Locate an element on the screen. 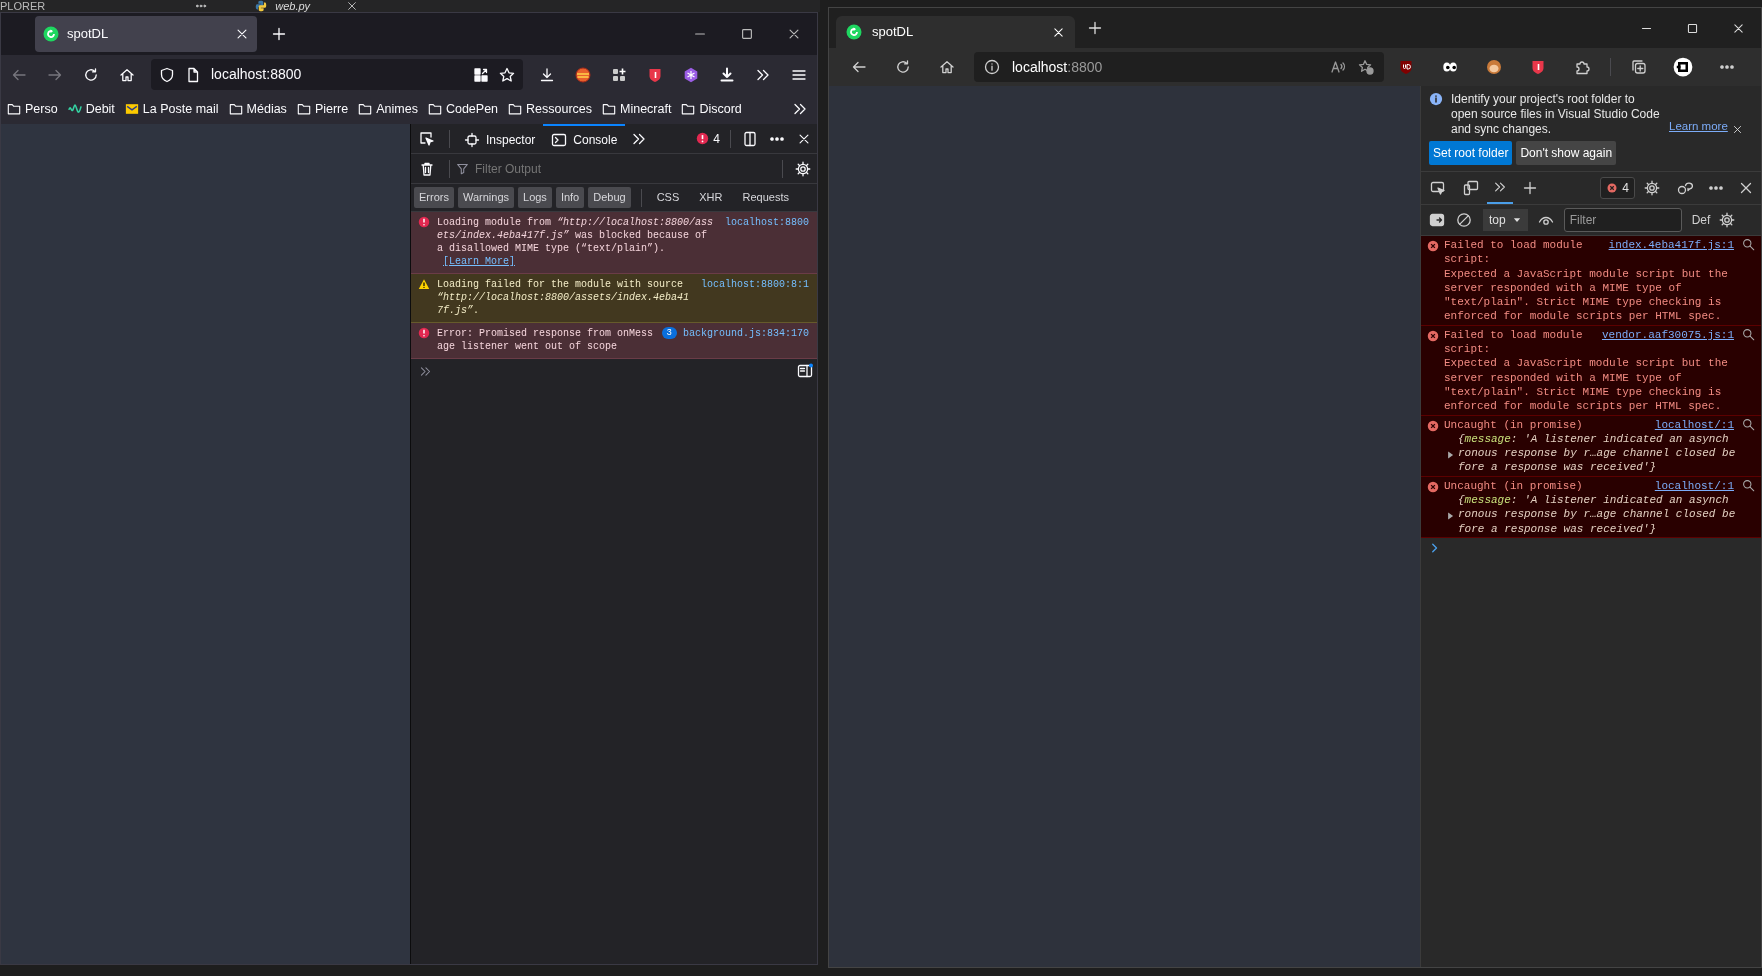 This screenshot has width=1762, height=976. bookmark: Discord is located at coordinates (711, 109).